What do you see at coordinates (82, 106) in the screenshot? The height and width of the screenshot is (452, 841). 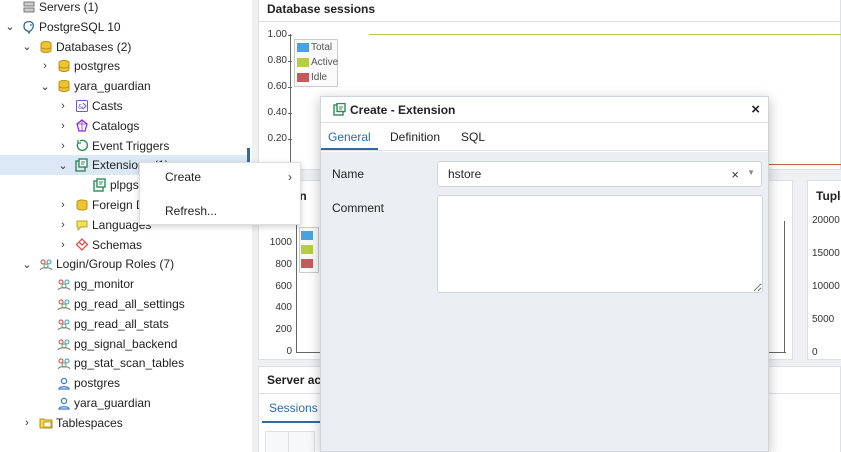 I see `casts-icon: &` at bounding box center [82, 106].